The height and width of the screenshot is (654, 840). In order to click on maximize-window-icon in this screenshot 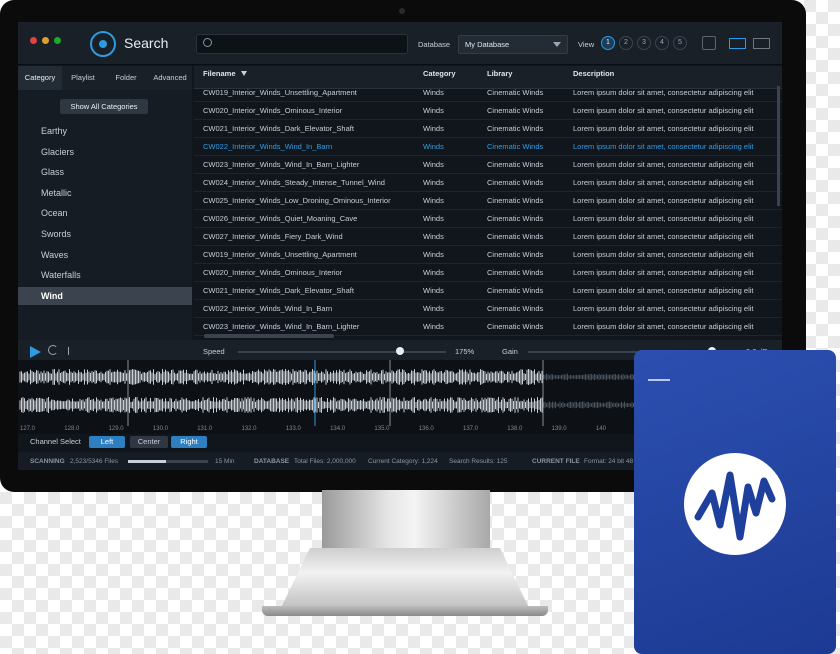, I will do `click(57, 40)`.